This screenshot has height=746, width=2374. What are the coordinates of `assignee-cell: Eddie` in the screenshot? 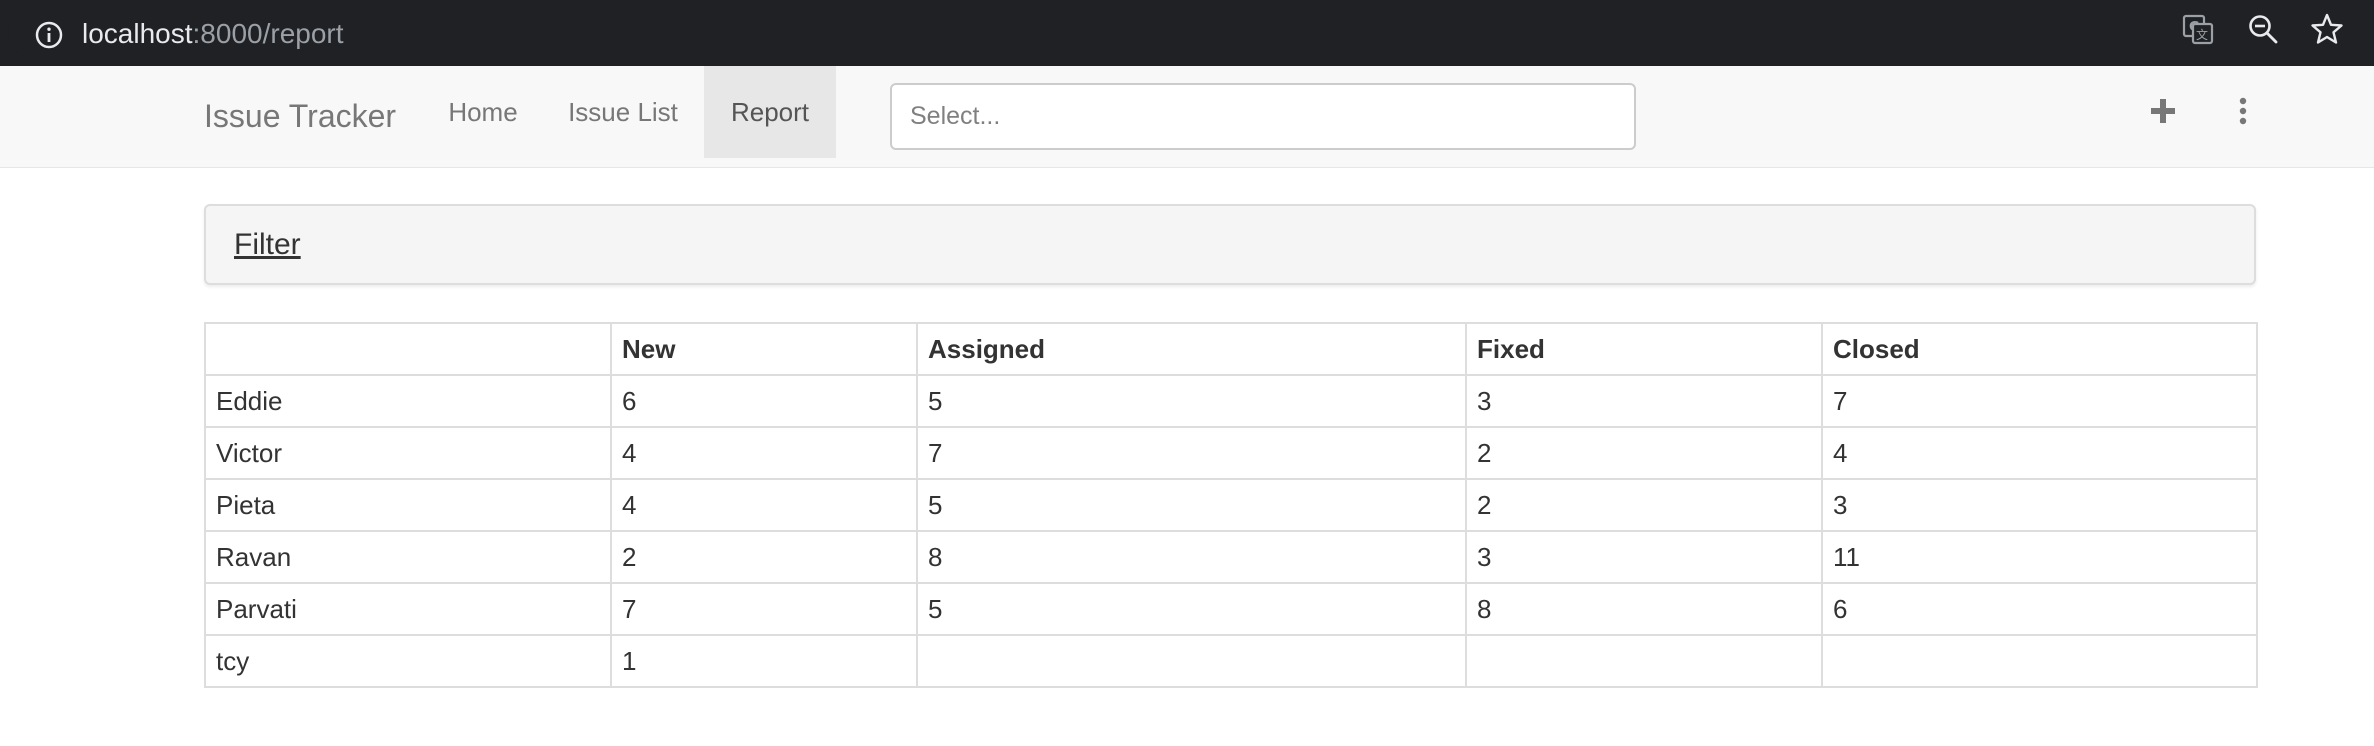 It's located at (408, 401).